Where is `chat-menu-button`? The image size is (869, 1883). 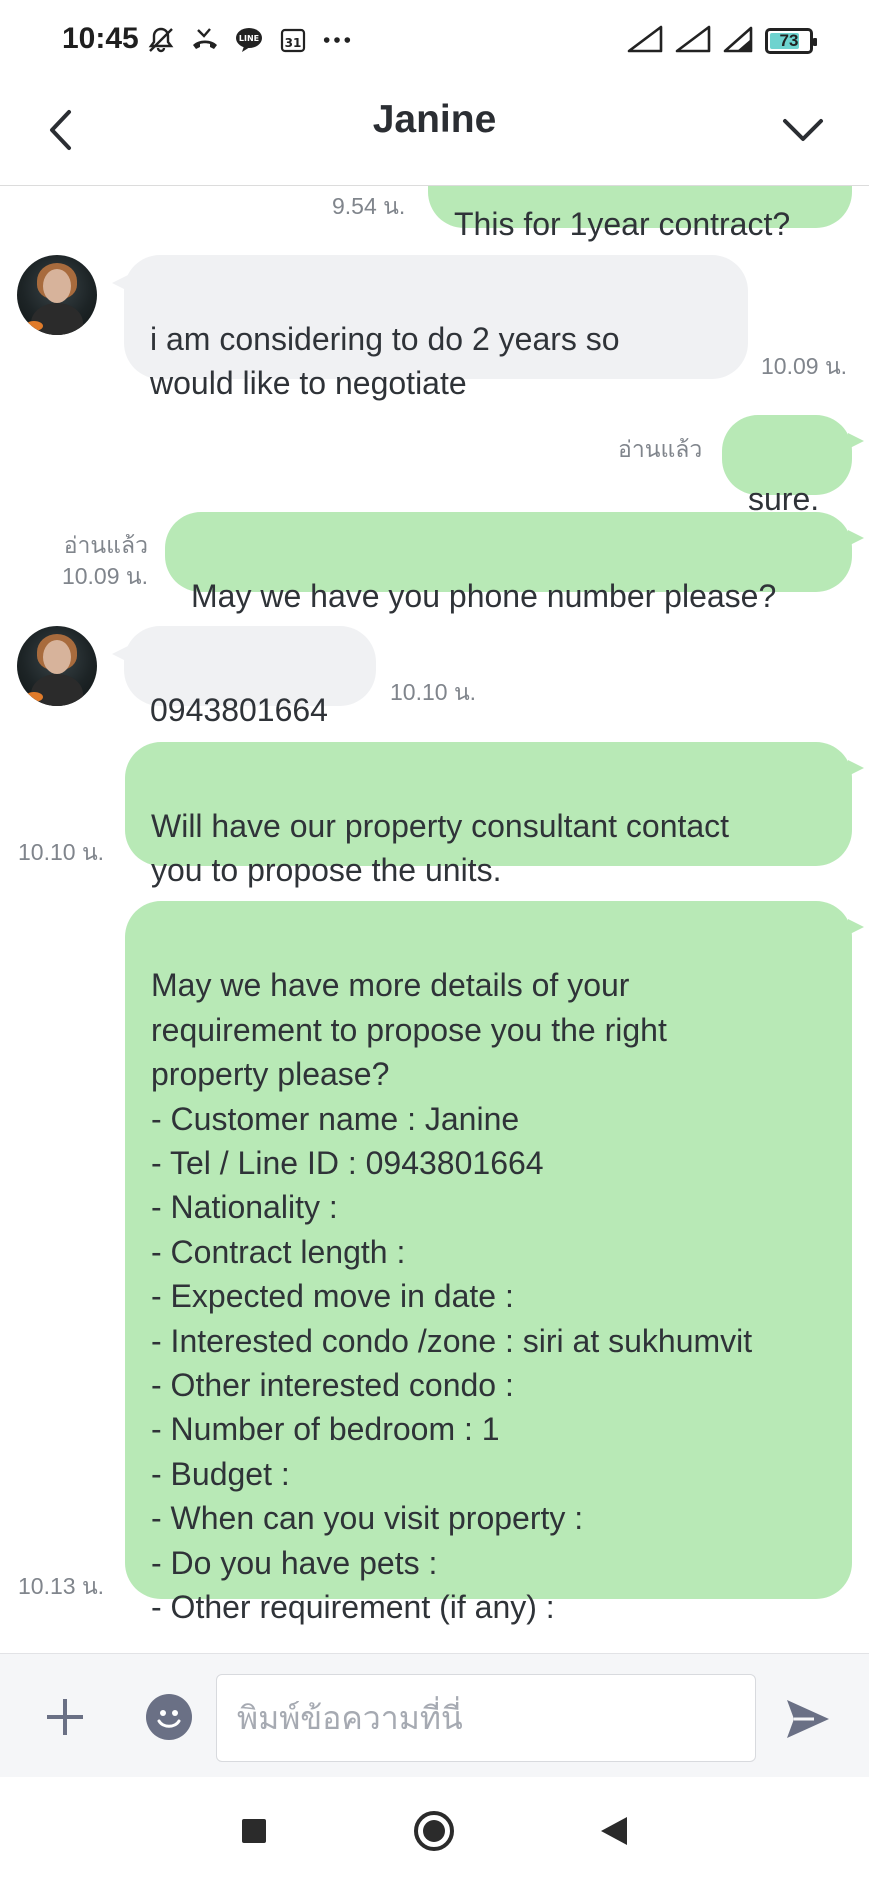 chat-menu-button is located at coordinates (803, 130).